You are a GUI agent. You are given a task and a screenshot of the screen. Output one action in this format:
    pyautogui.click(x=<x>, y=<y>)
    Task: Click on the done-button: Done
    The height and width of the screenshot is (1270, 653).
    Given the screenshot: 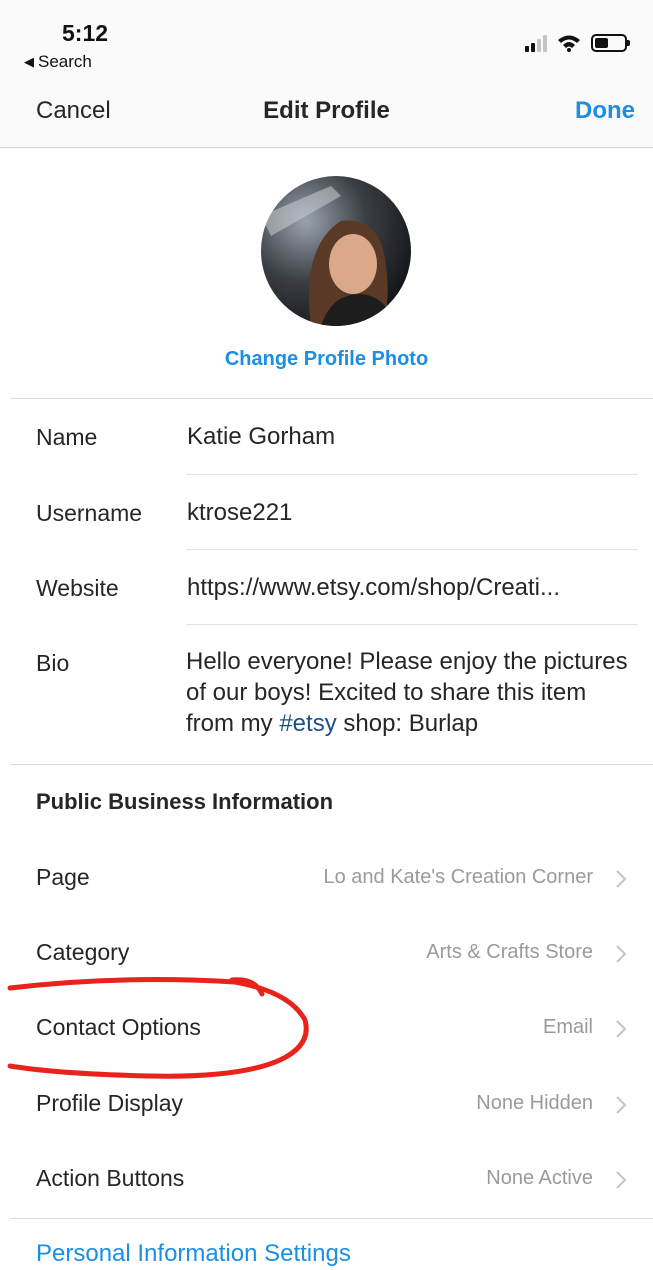 What is the action you would take?
    pyautogui.click(x=605, y=111)
    